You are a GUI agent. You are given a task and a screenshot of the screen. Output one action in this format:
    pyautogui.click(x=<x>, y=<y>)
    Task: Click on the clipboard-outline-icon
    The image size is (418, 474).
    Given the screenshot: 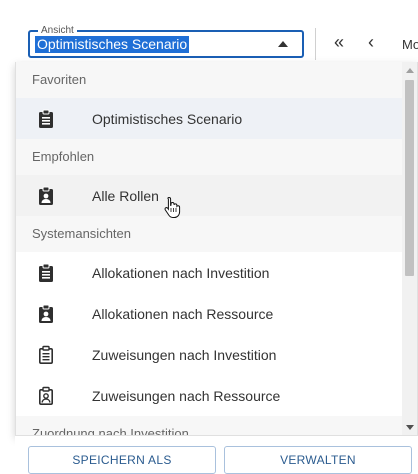 What is the action you would take?
    pyautogui.click(x=46, y=355)
    